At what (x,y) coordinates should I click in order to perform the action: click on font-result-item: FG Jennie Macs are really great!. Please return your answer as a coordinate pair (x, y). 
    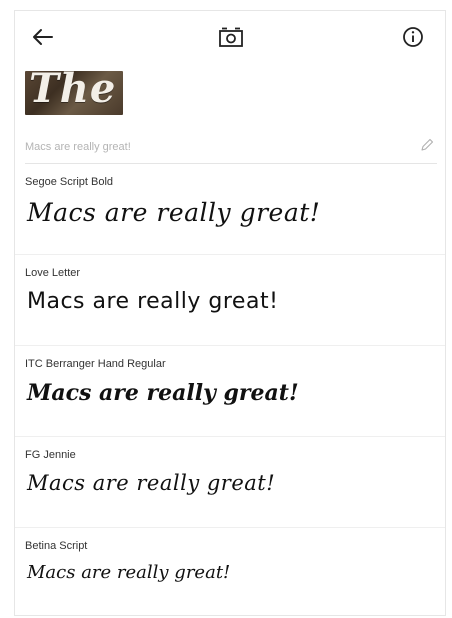
    Looking at the image, I should click on (230, 482).